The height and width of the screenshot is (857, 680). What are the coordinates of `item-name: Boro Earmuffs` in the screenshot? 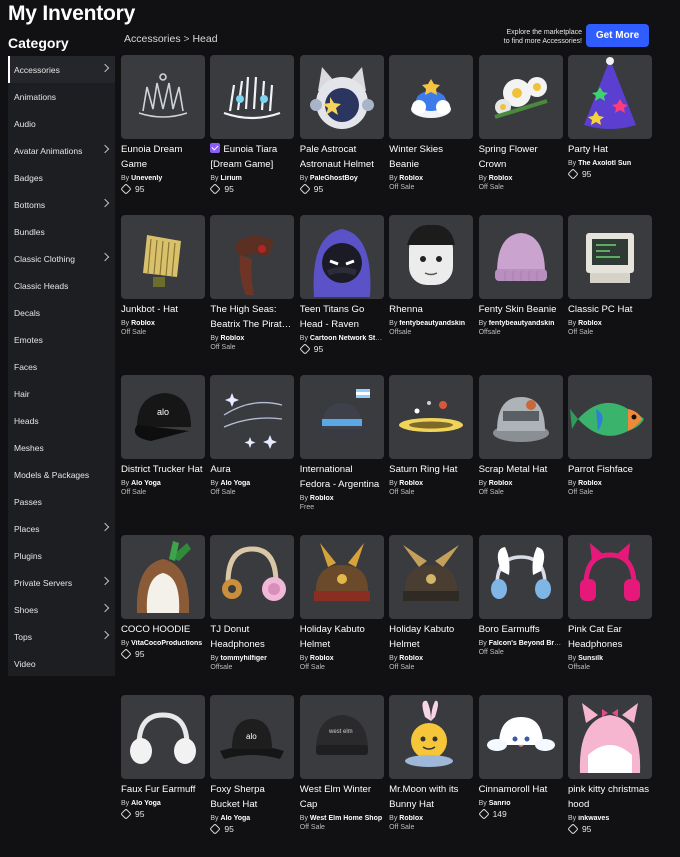 It's located at (521, 629).